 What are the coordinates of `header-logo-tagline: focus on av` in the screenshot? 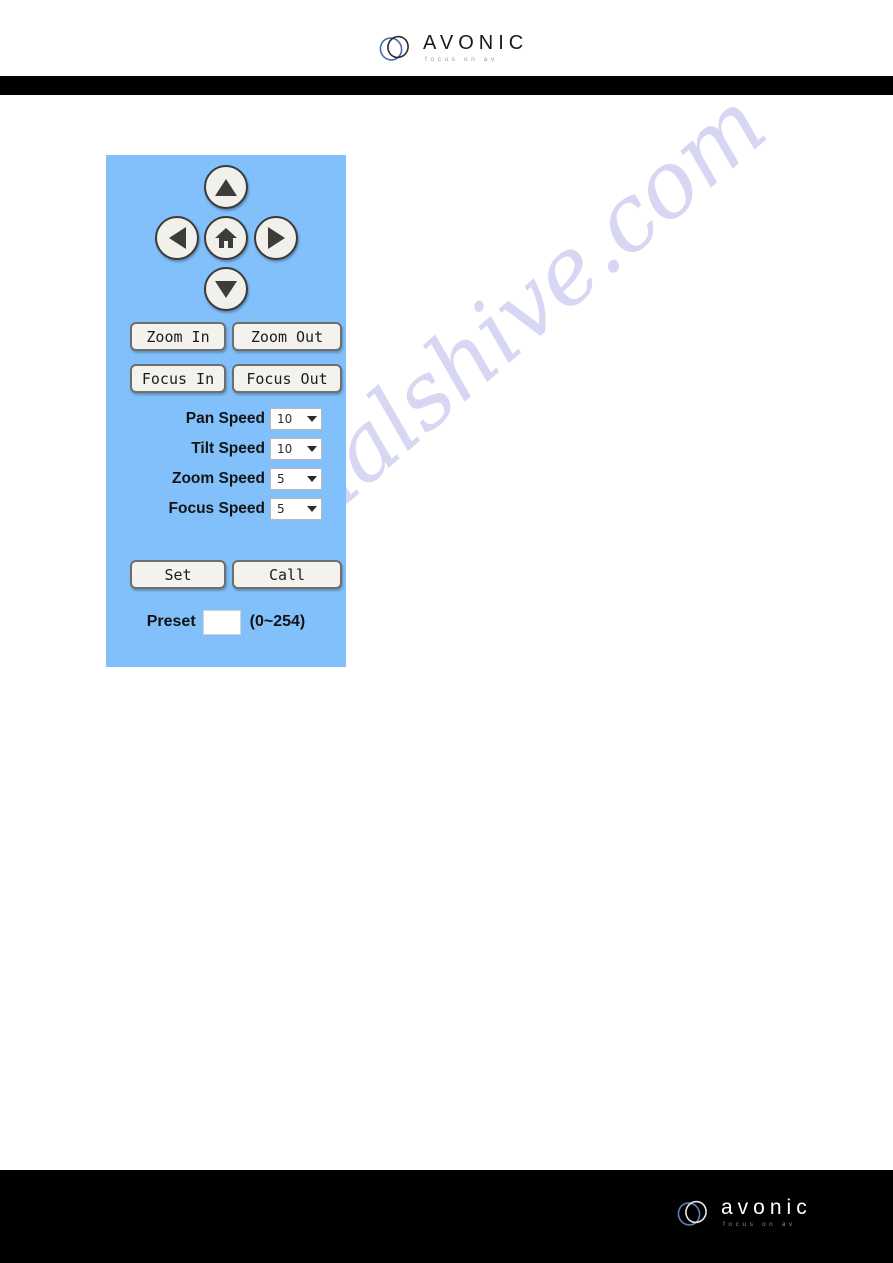 It's located at (461, 59).